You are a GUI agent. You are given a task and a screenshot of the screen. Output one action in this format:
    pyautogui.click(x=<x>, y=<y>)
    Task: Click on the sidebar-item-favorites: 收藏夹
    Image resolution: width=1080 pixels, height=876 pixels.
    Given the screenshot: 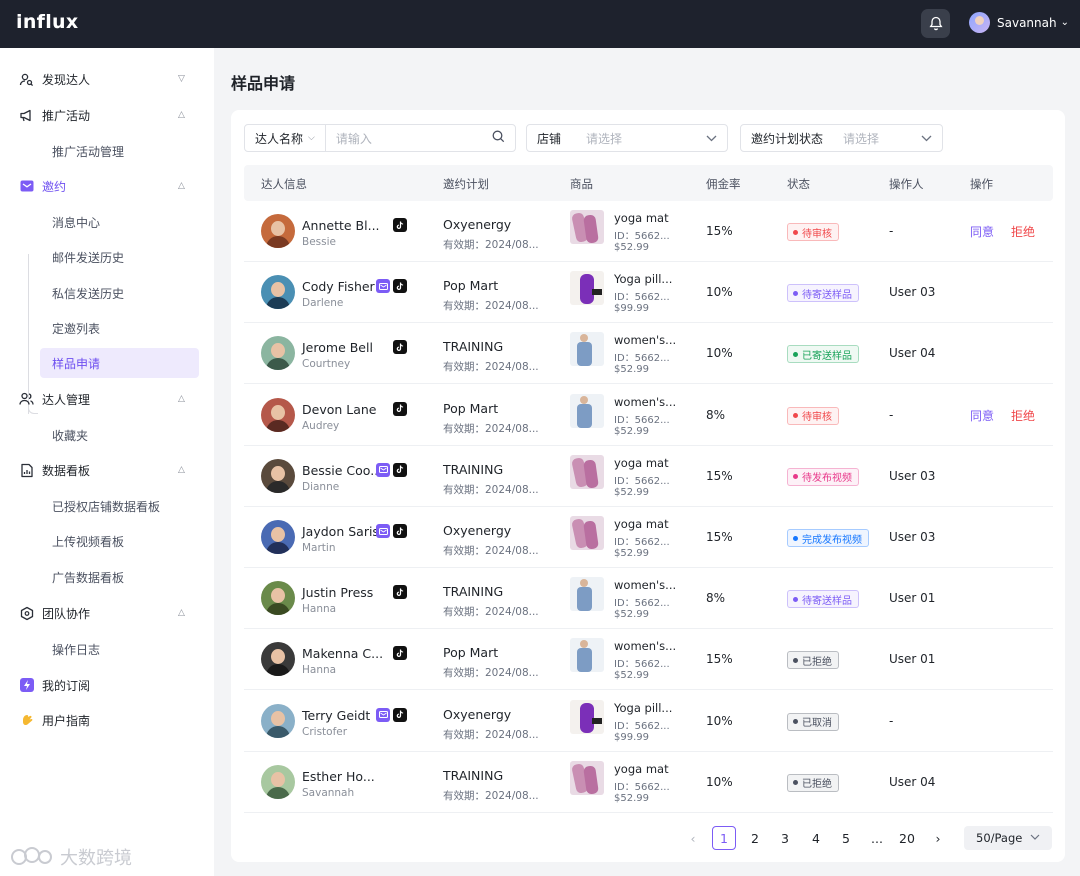 What is the action you would take?
    pyautogui.click(x=119, y=435)
    